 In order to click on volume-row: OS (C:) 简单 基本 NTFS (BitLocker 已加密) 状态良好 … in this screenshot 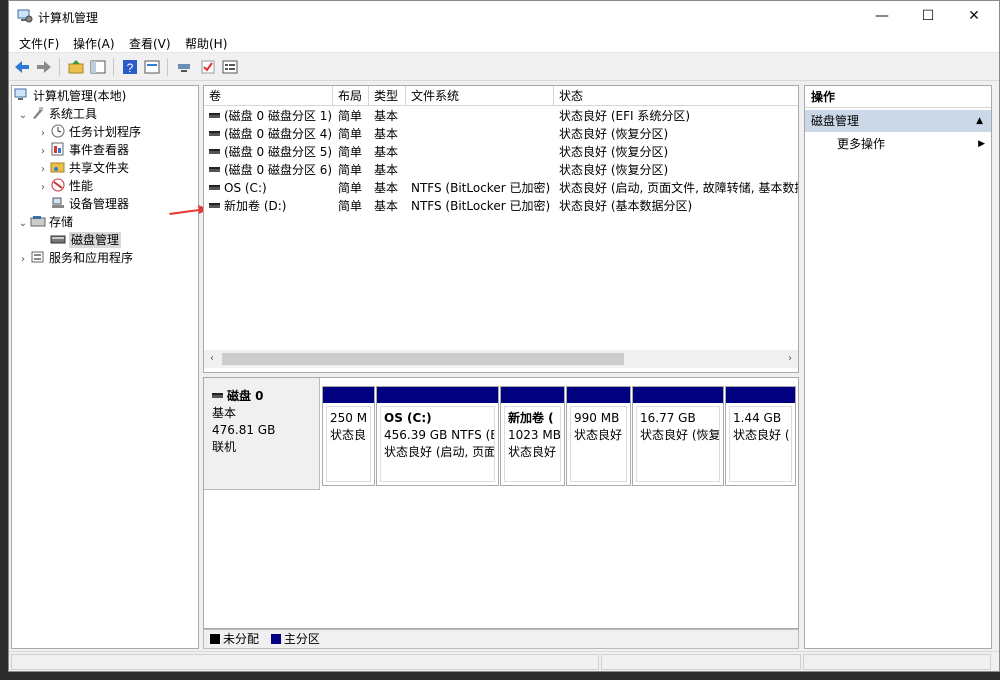, I will do `click(501, 188)`.